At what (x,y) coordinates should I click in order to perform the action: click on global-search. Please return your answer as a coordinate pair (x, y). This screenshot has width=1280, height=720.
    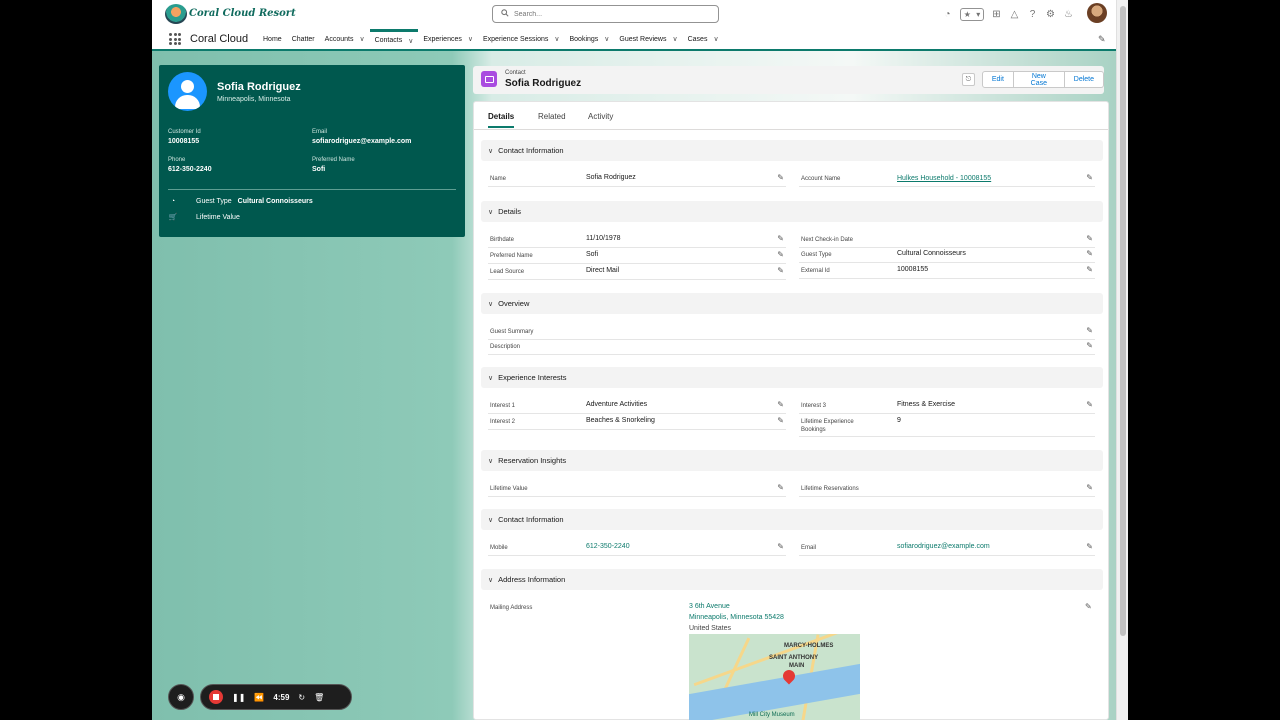
    Looking at the image, I should click on (605, 14).